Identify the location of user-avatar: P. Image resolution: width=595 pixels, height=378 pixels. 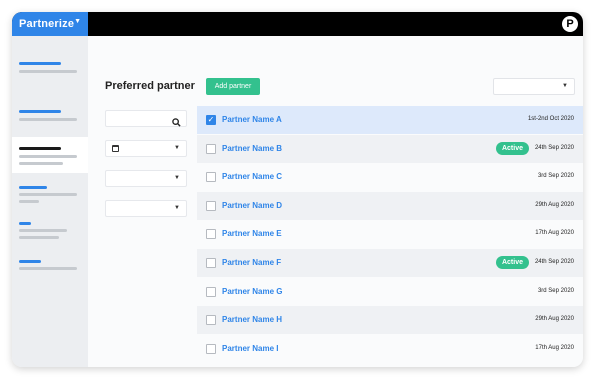
(570, 24).